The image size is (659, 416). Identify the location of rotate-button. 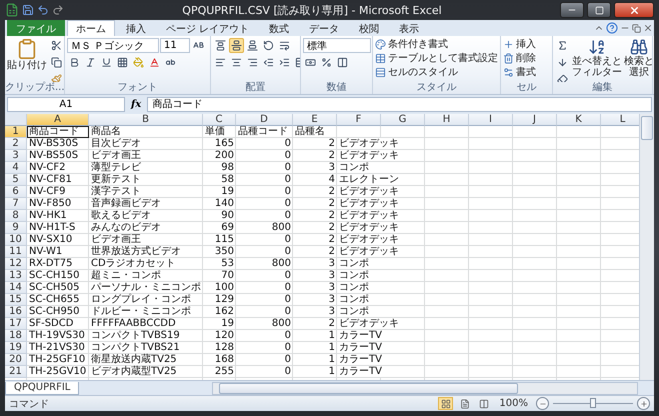
(268, 45).